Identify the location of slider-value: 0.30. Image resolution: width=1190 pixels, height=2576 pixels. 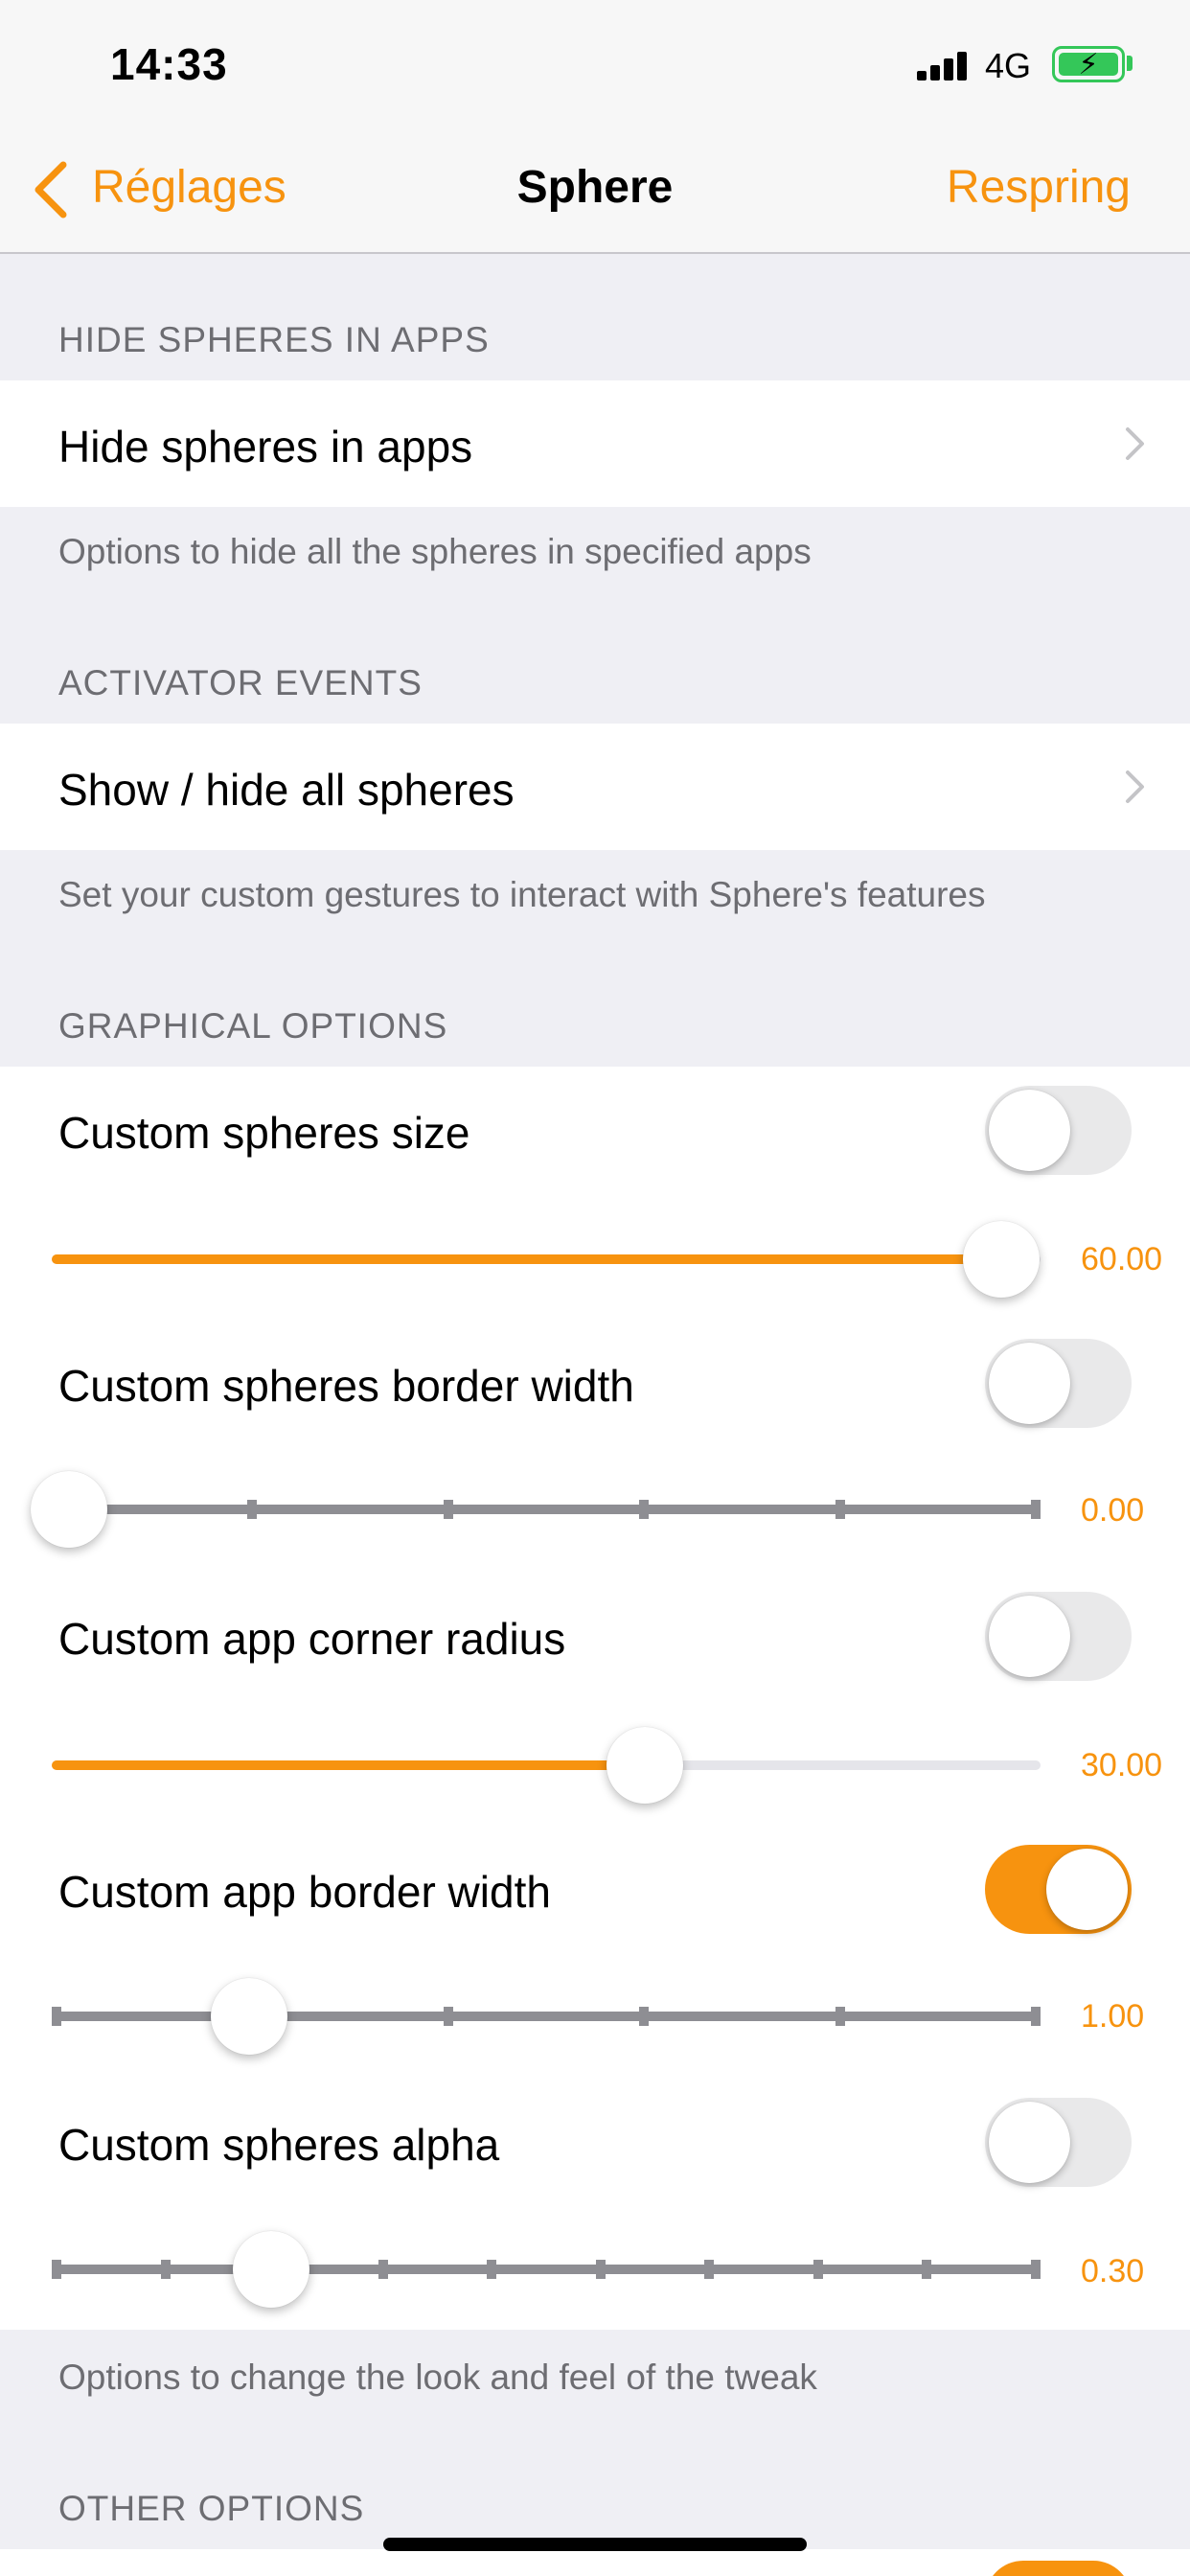
(1113, 2271).